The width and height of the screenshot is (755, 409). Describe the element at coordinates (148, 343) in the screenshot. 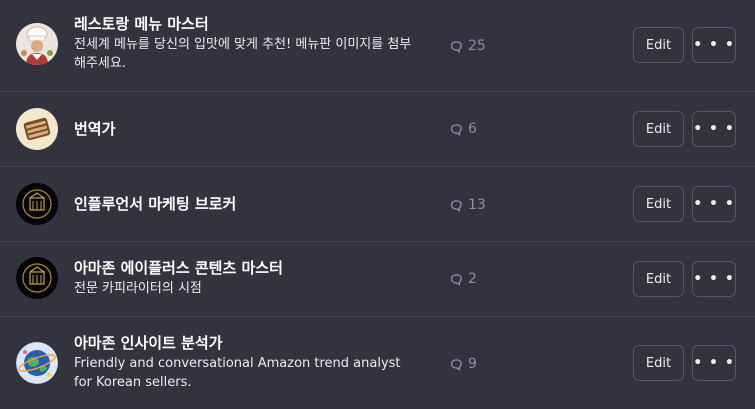

I see `gpt-title: 아마존 인사이트 분석가` at that location.